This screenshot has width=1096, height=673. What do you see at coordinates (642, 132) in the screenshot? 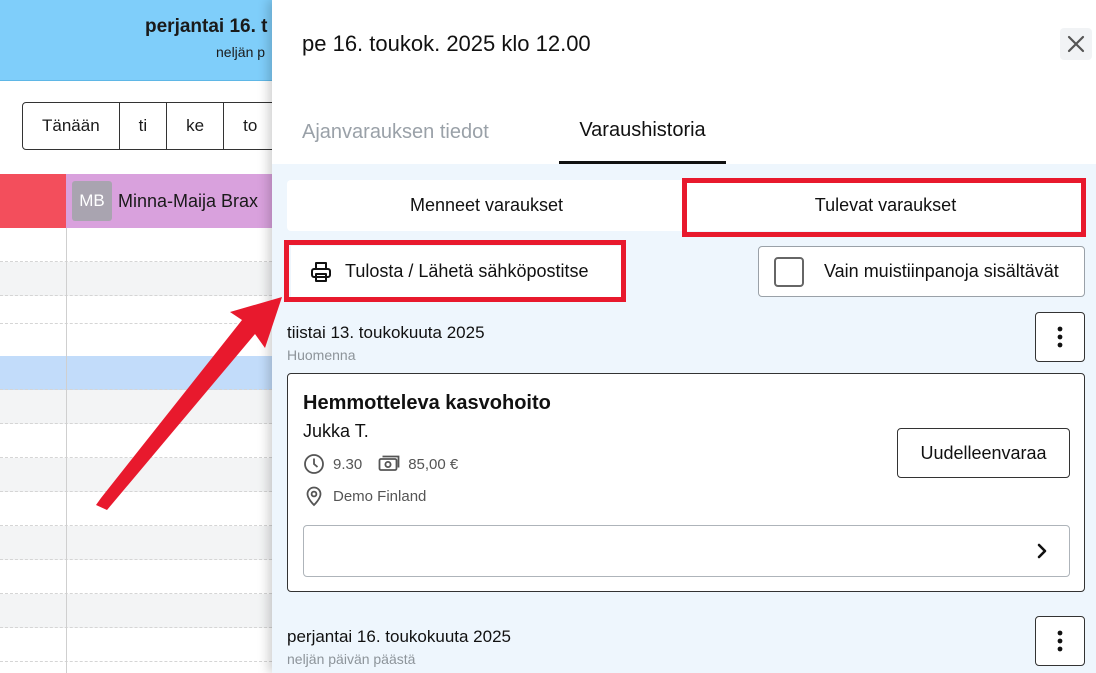
I see `tab-booking-history: Varaushistoria` at bounding box center [642, 132].